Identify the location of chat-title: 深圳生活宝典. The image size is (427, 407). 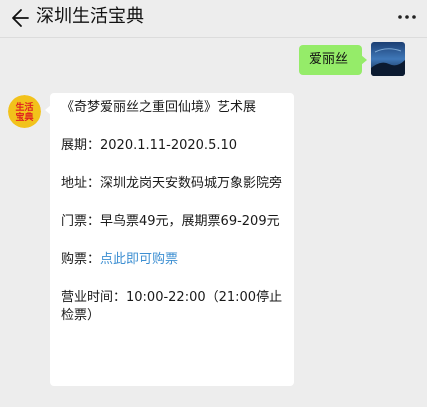
(90, 16).